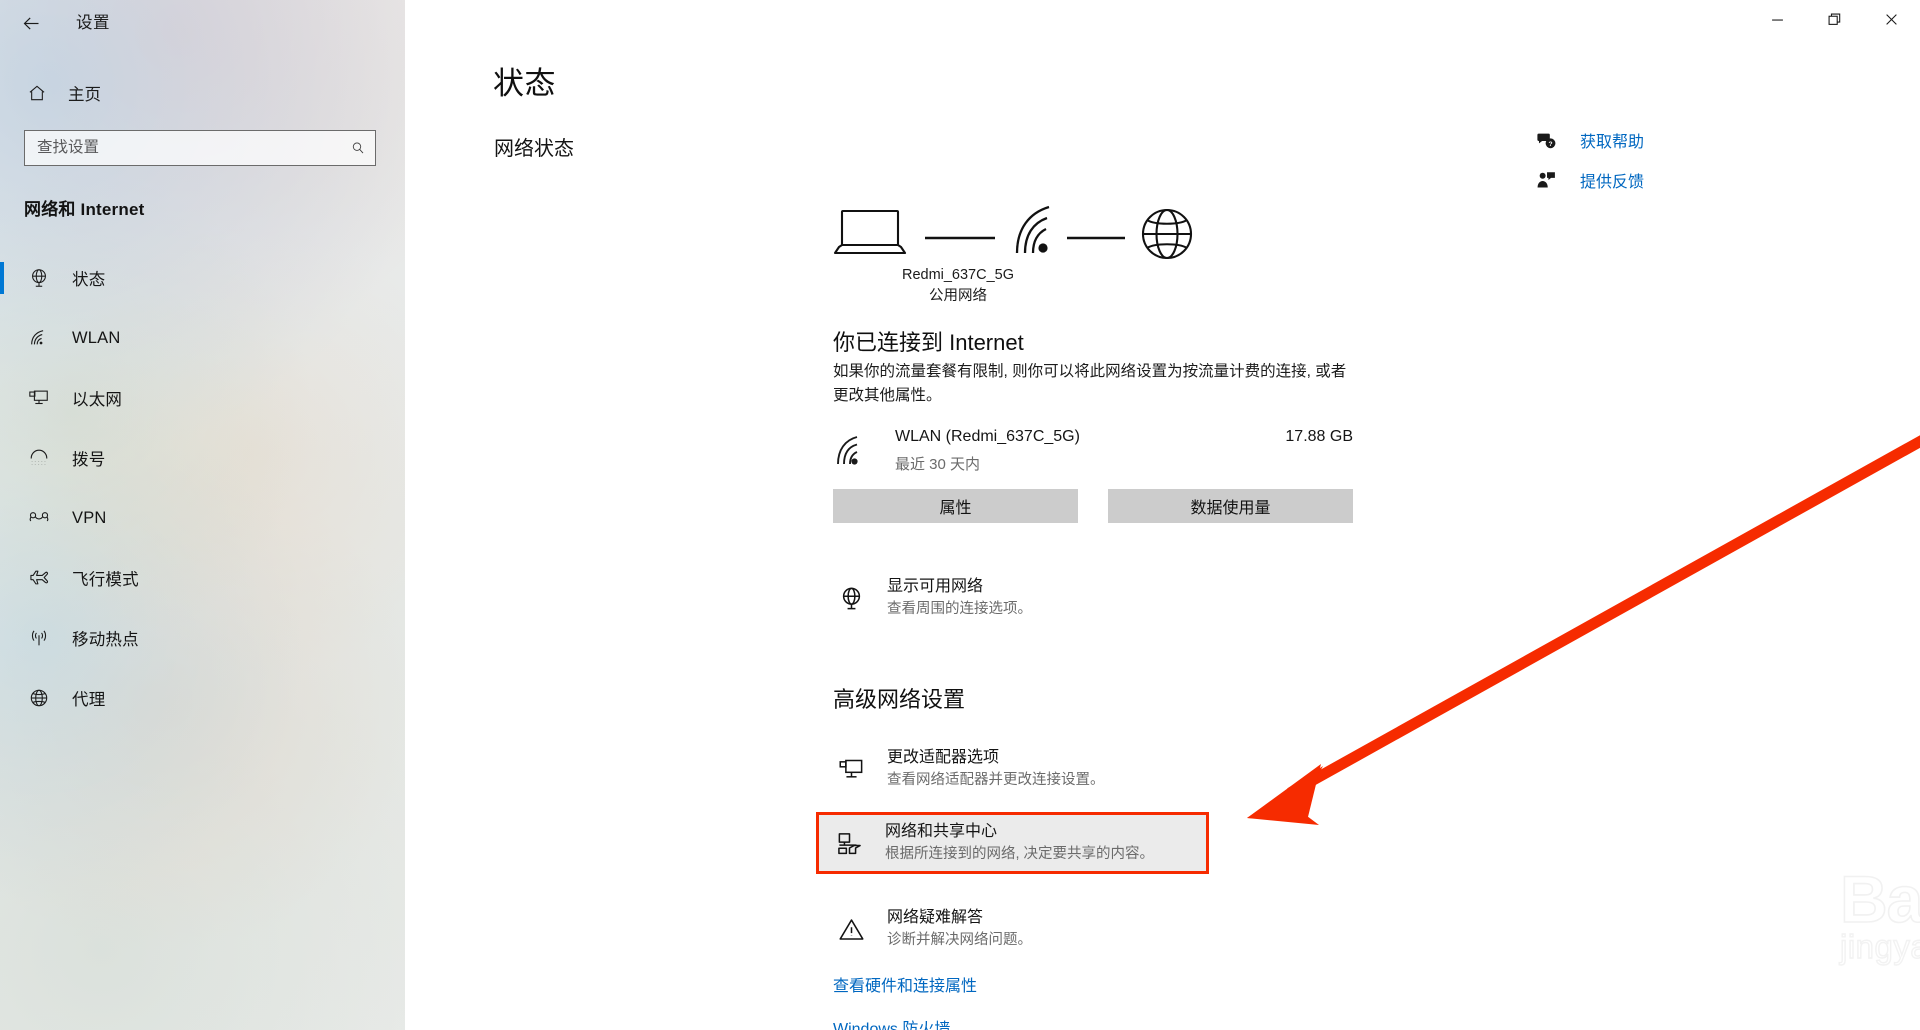  What do you see at coordinates (1879, 899) in the screenshot?
I see `watermark-brand: Baidu 经验` at bounding box center [1879, 899].